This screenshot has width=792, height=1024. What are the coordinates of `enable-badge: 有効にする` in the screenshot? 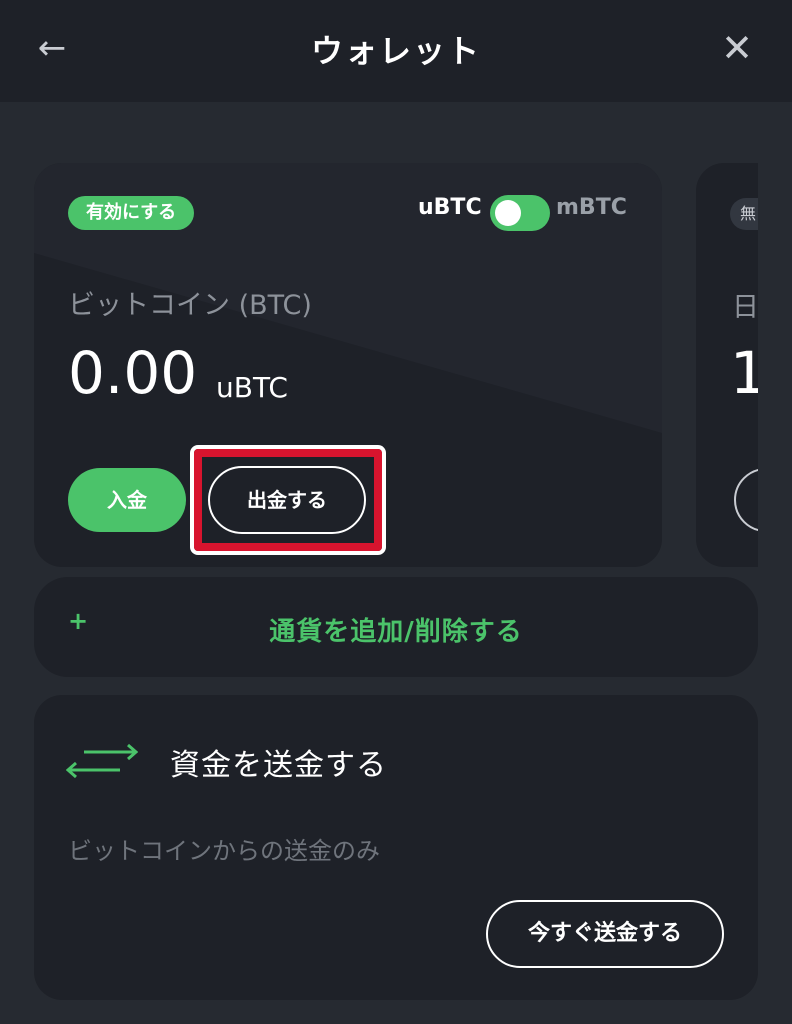 It's located at (131, 213).